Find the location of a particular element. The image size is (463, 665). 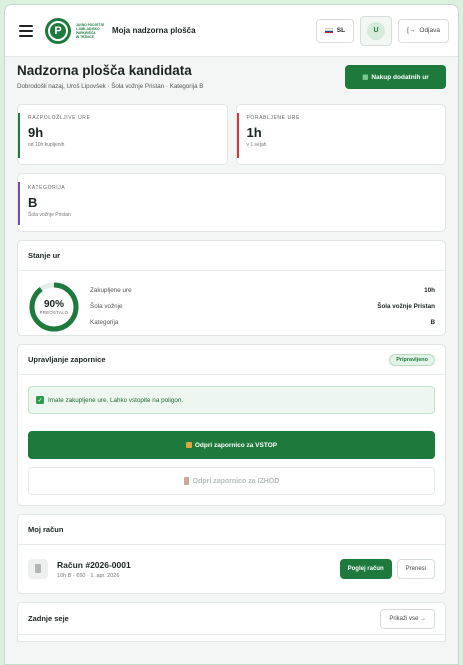

progress-ring: 90% PREOSTALO is located at coordinates (54, 307).